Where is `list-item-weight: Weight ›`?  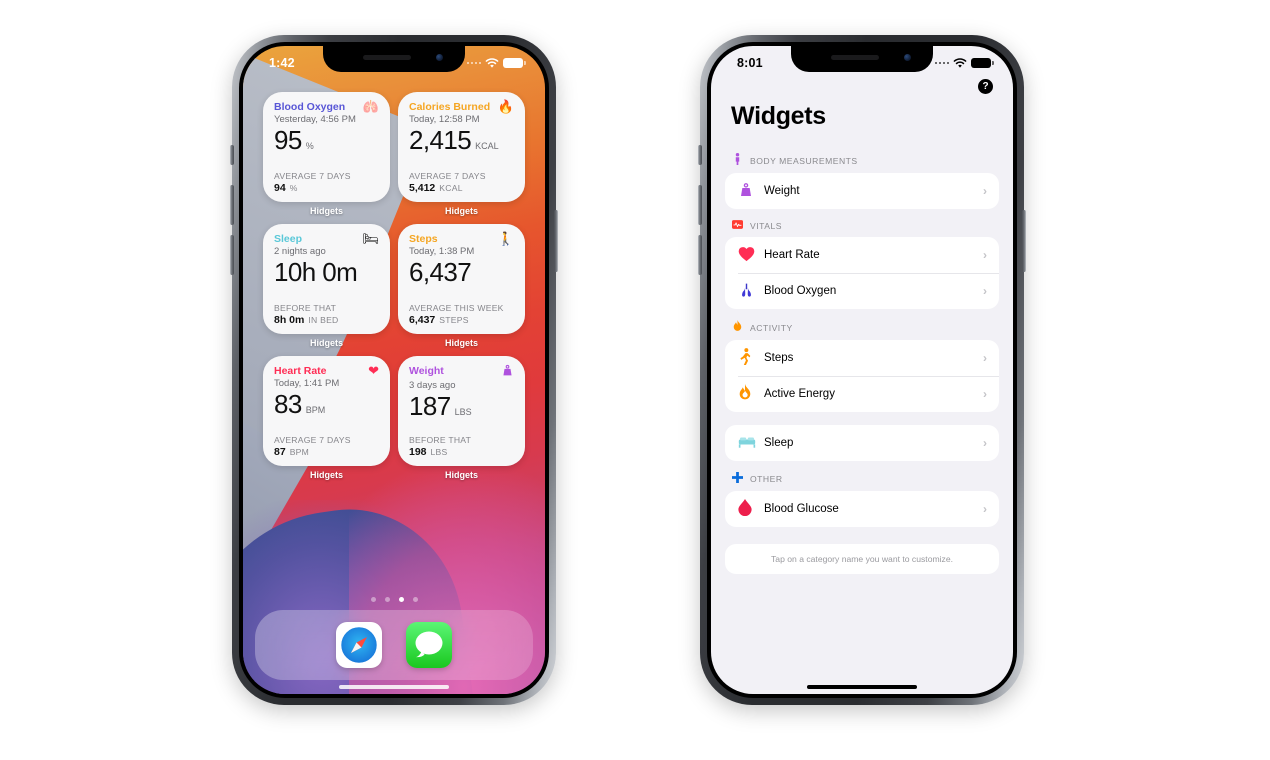 list-item-weight: Weight › is located at coordinates (862, 191).